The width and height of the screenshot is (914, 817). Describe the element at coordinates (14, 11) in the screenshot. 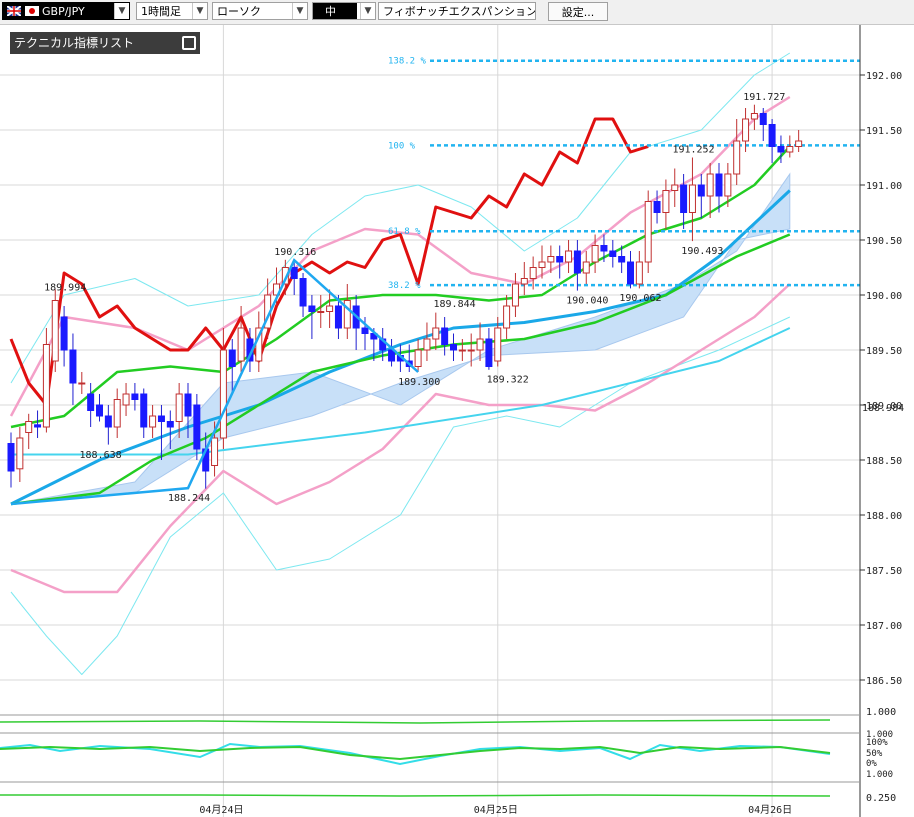

I see `uk-flag-icon` at that location.